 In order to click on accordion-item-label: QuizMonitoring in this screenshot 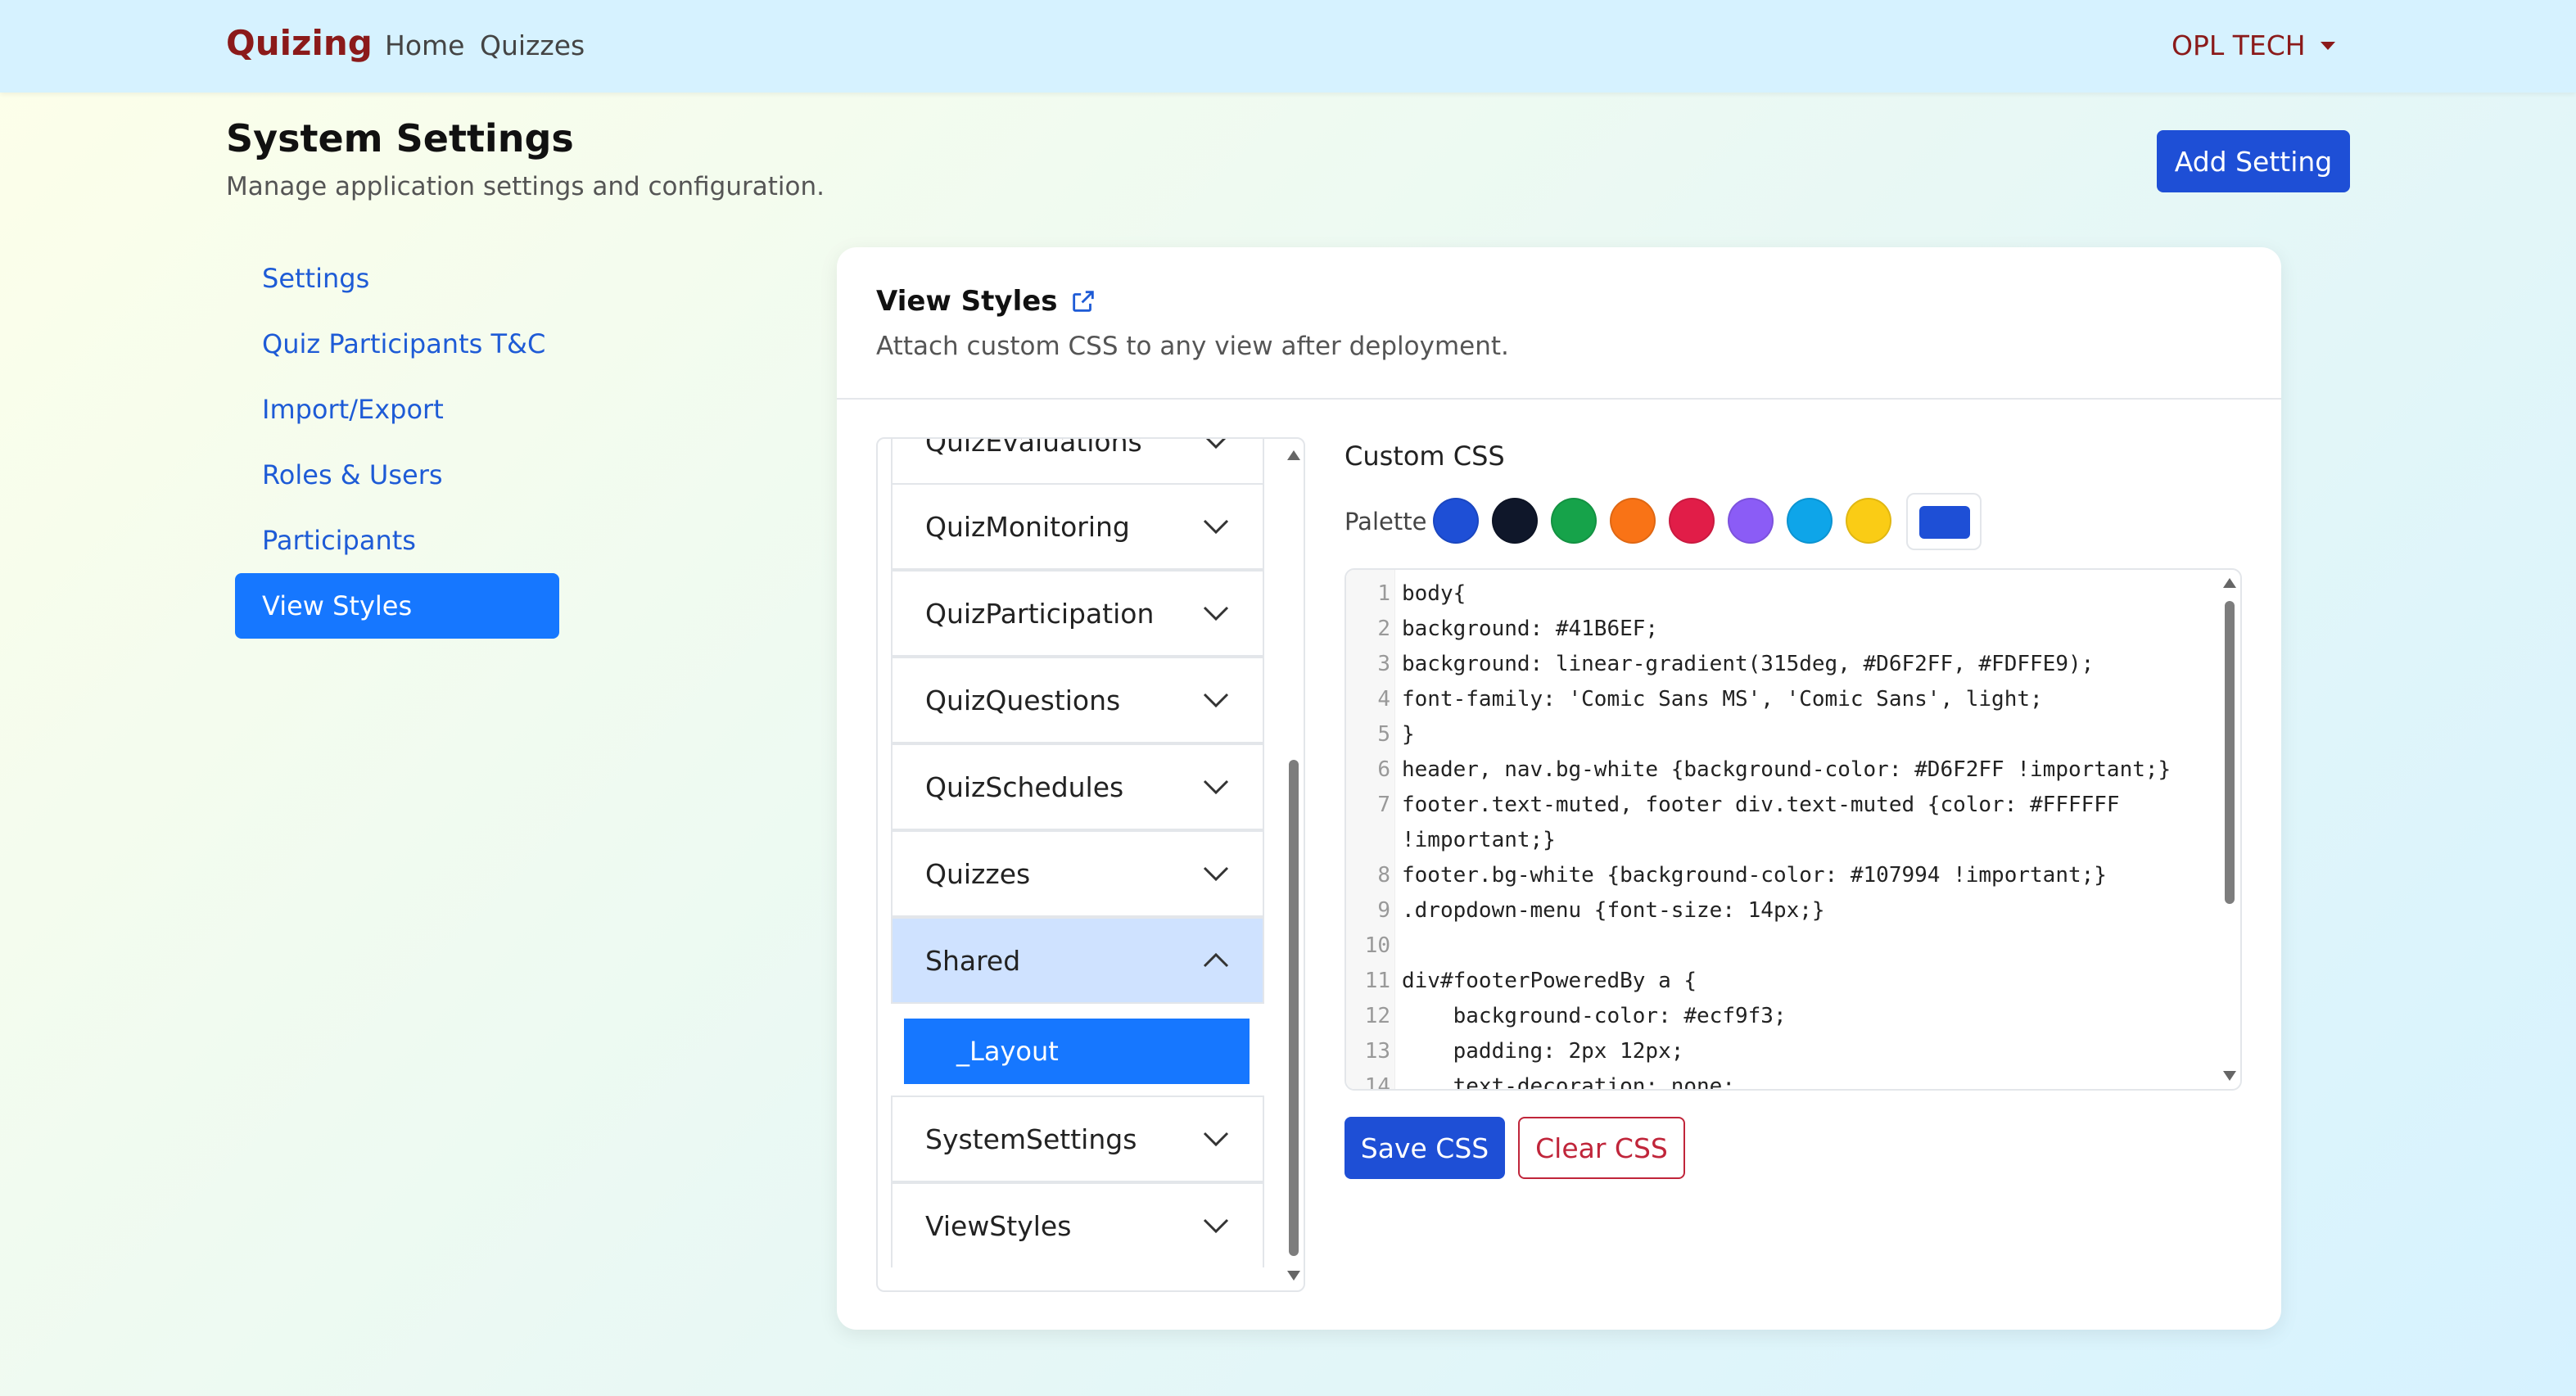, I will do `click(1027, 526)`.